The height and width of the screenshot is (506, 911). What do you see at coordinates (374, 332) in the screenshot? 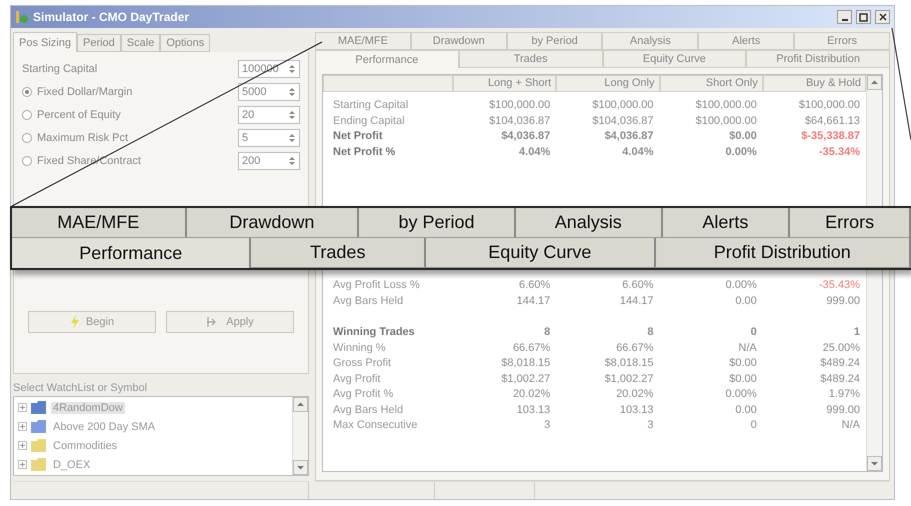
I see `row-label: Winning Trades` at bounding box center [374, 332].